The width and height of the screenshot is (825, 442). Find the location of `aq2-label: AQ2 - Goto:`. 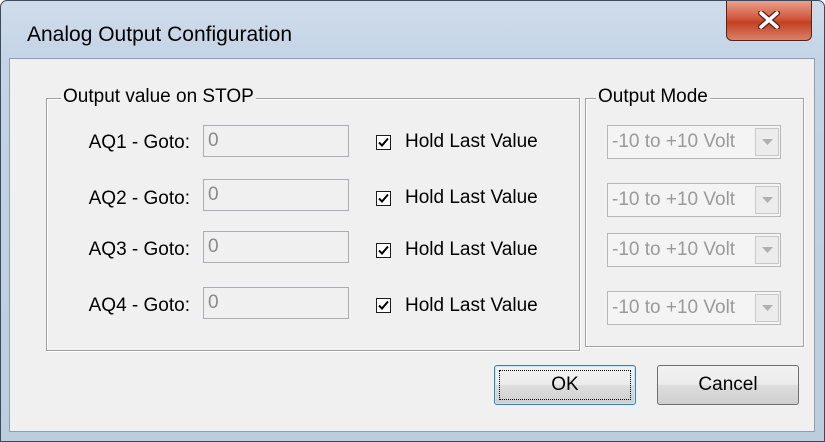

aq2-label: AQ2 - Goto: is located at coordinates (139, 198).